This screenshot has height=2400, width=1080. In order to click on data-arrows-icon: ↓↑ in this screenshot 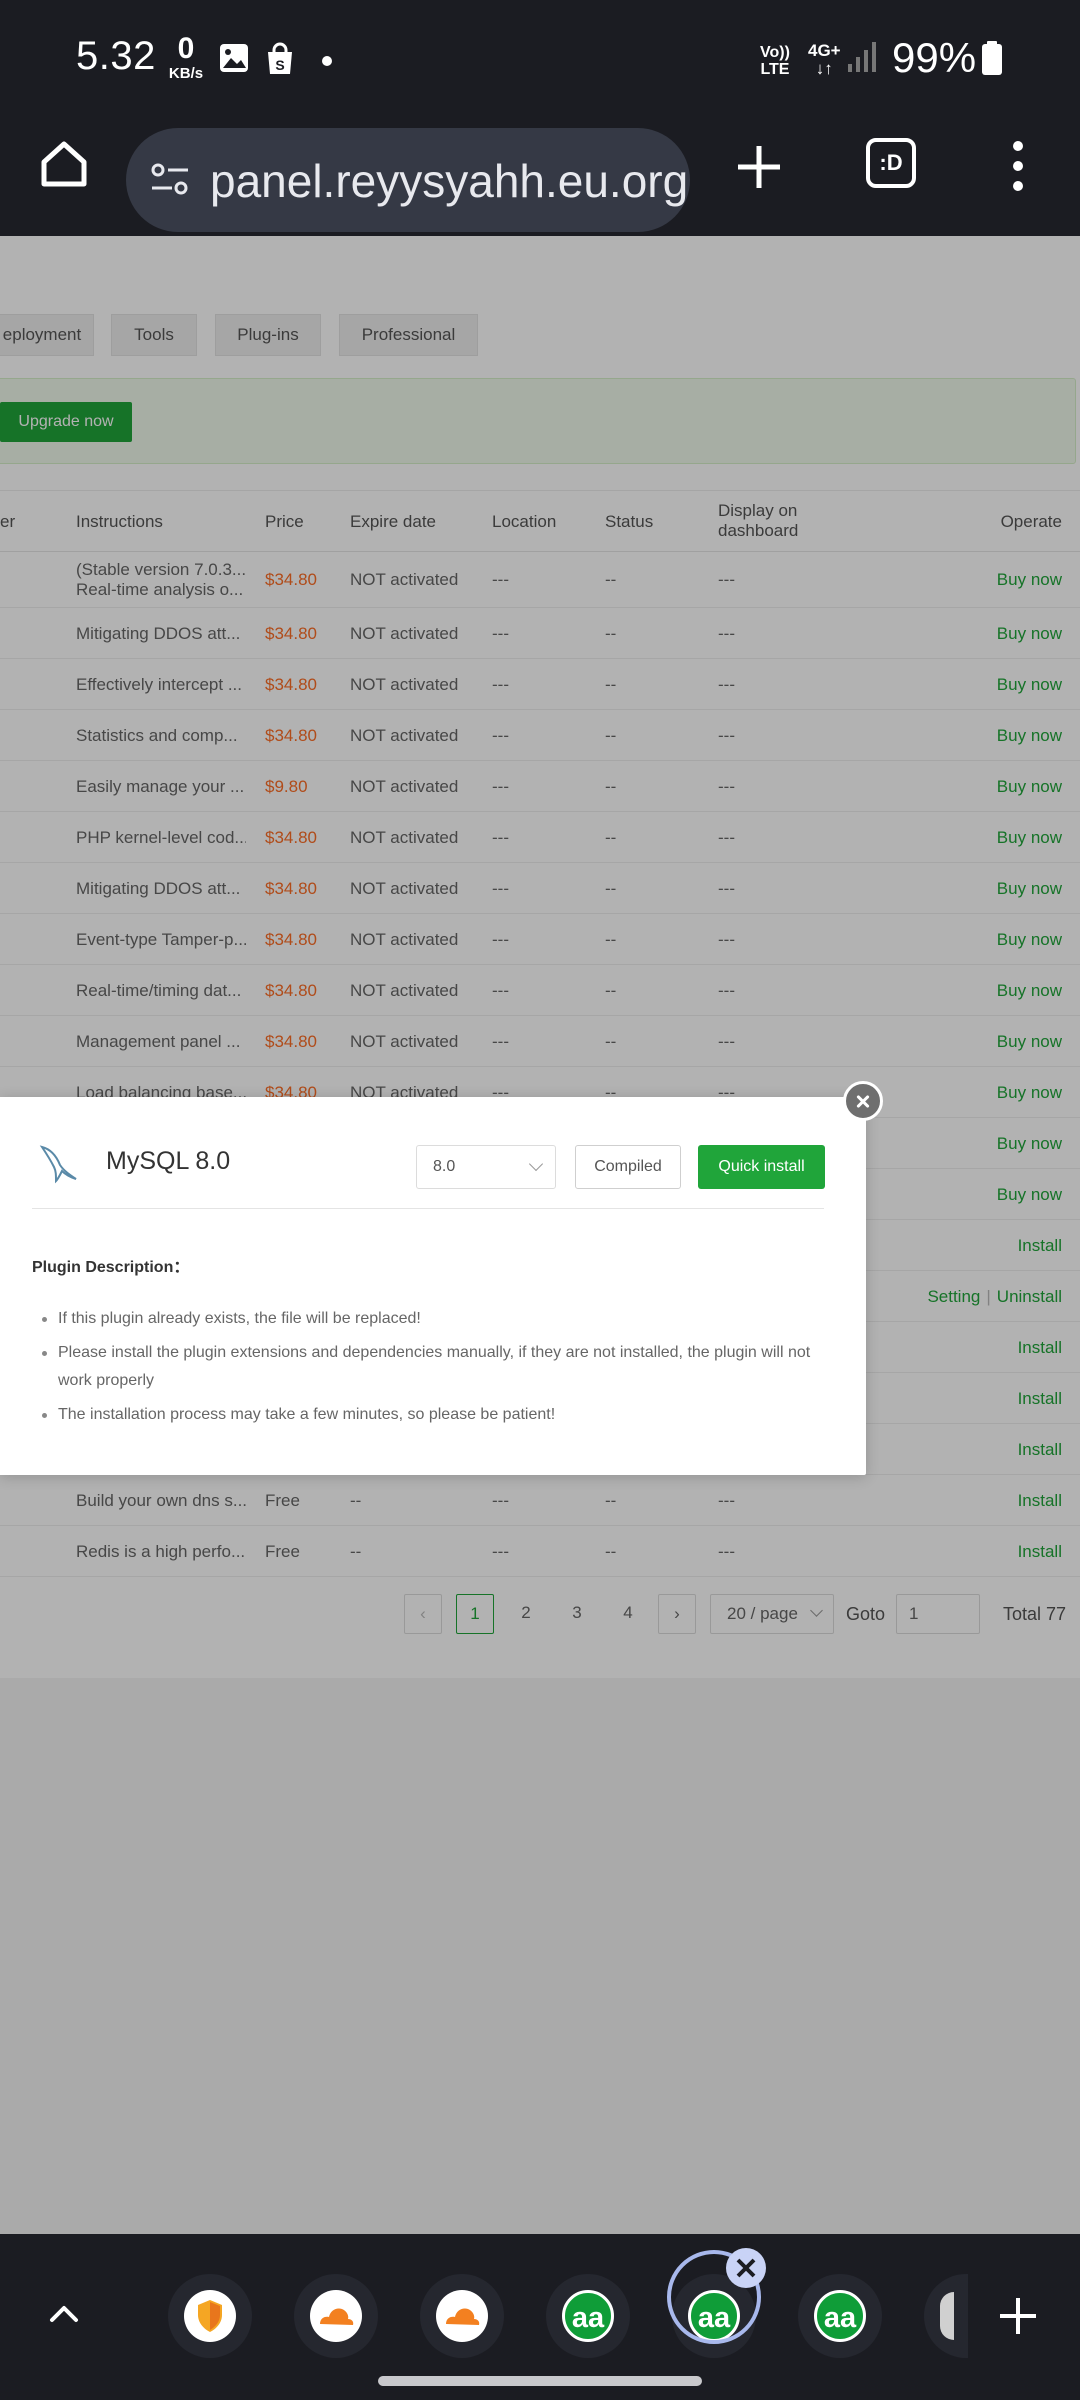, I will do `click(824, 68)`.